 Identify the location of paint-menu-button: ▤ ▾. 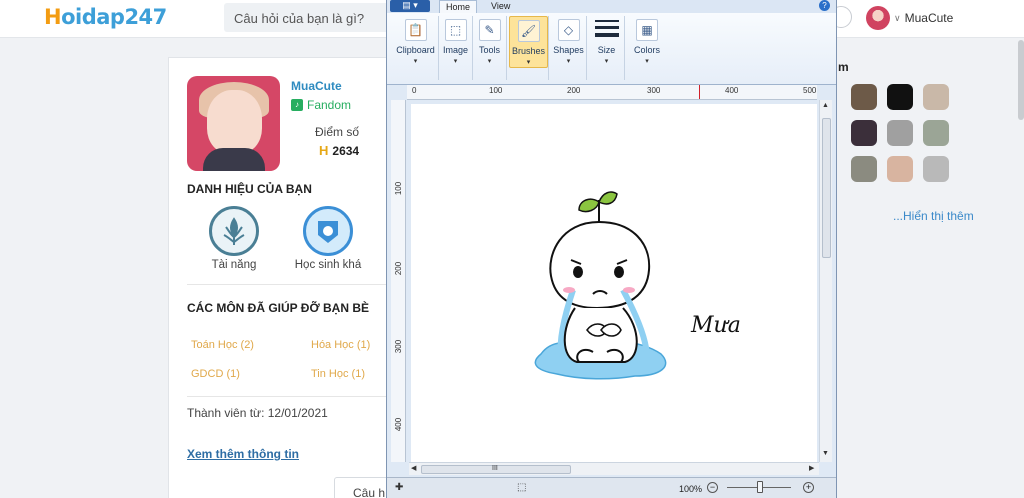
(410, 6).